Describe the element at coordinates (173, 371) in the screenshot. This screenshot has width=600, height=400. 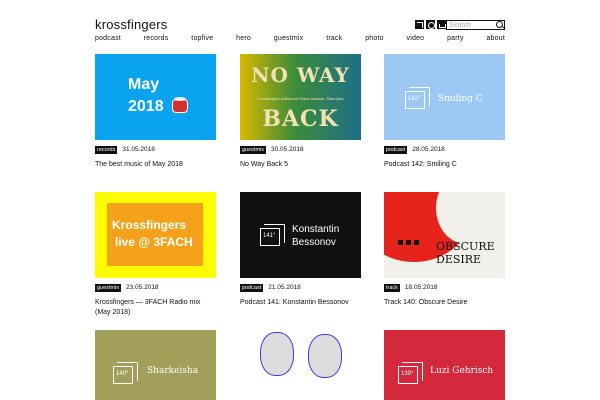
I see `thumb-text: Sharkeisha` at that location.